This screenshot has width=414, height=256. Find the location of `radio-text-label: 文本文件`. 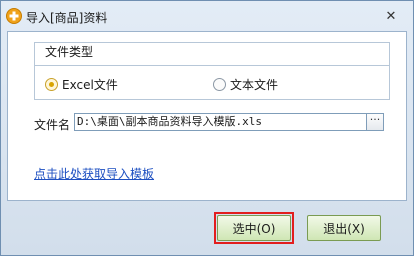

radio-text-label: 文本文件 is located at coordinates (254, 85).